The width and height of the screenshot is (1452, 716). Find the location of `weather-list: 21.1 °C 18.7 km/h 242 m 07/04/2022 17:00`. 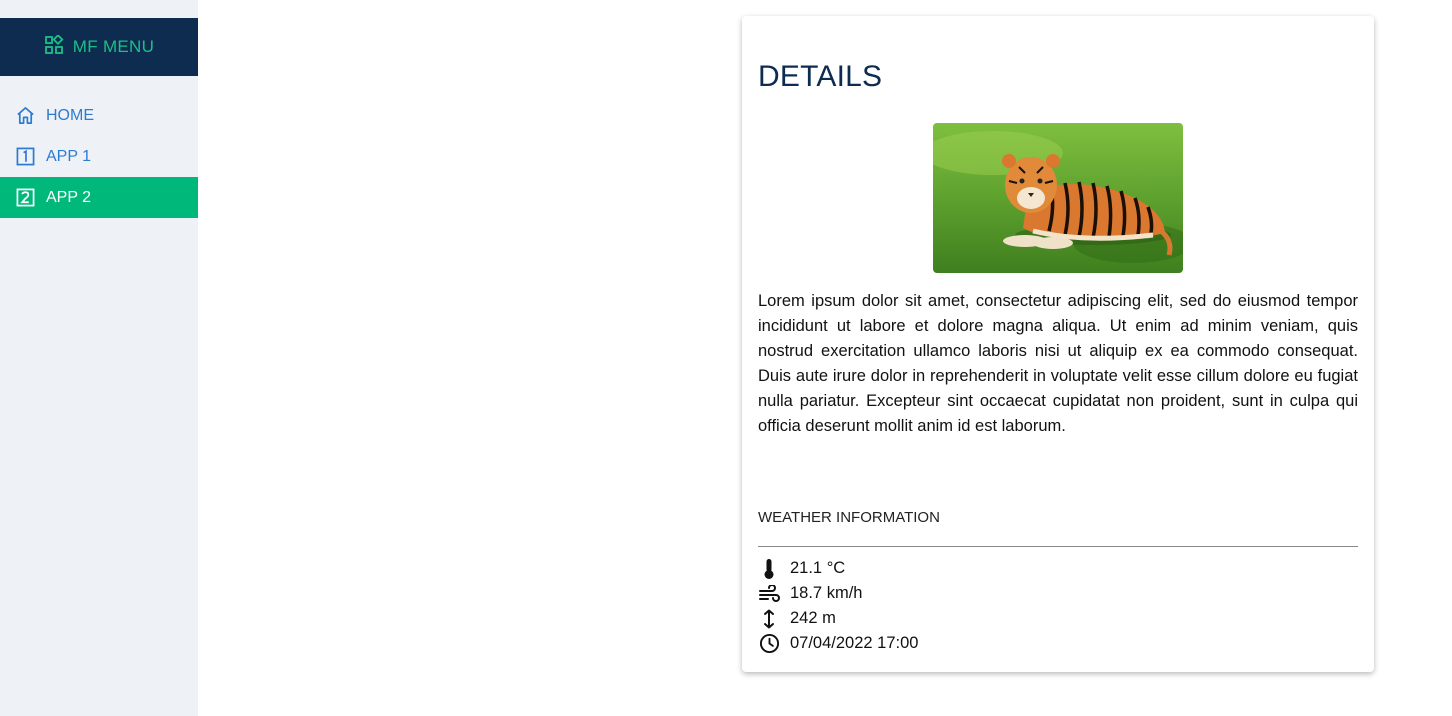

weather-list: 21.1 °C 18.7 km/h 242 m 07/04/2022 17:00 is located at coordinates (838, 606).